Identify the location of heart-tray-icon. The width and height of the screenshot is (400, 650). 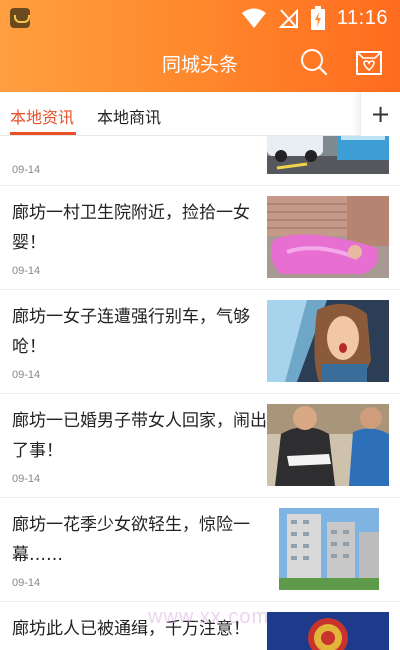
(369, 63).